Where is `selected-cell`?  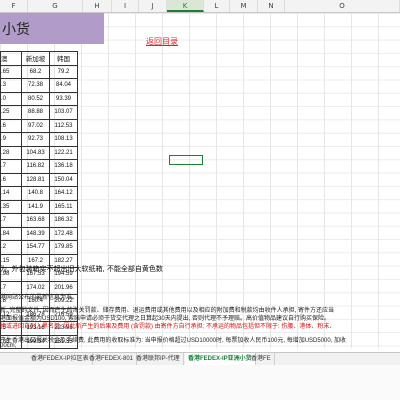
selected-cell is located at coordinates (186, 160).